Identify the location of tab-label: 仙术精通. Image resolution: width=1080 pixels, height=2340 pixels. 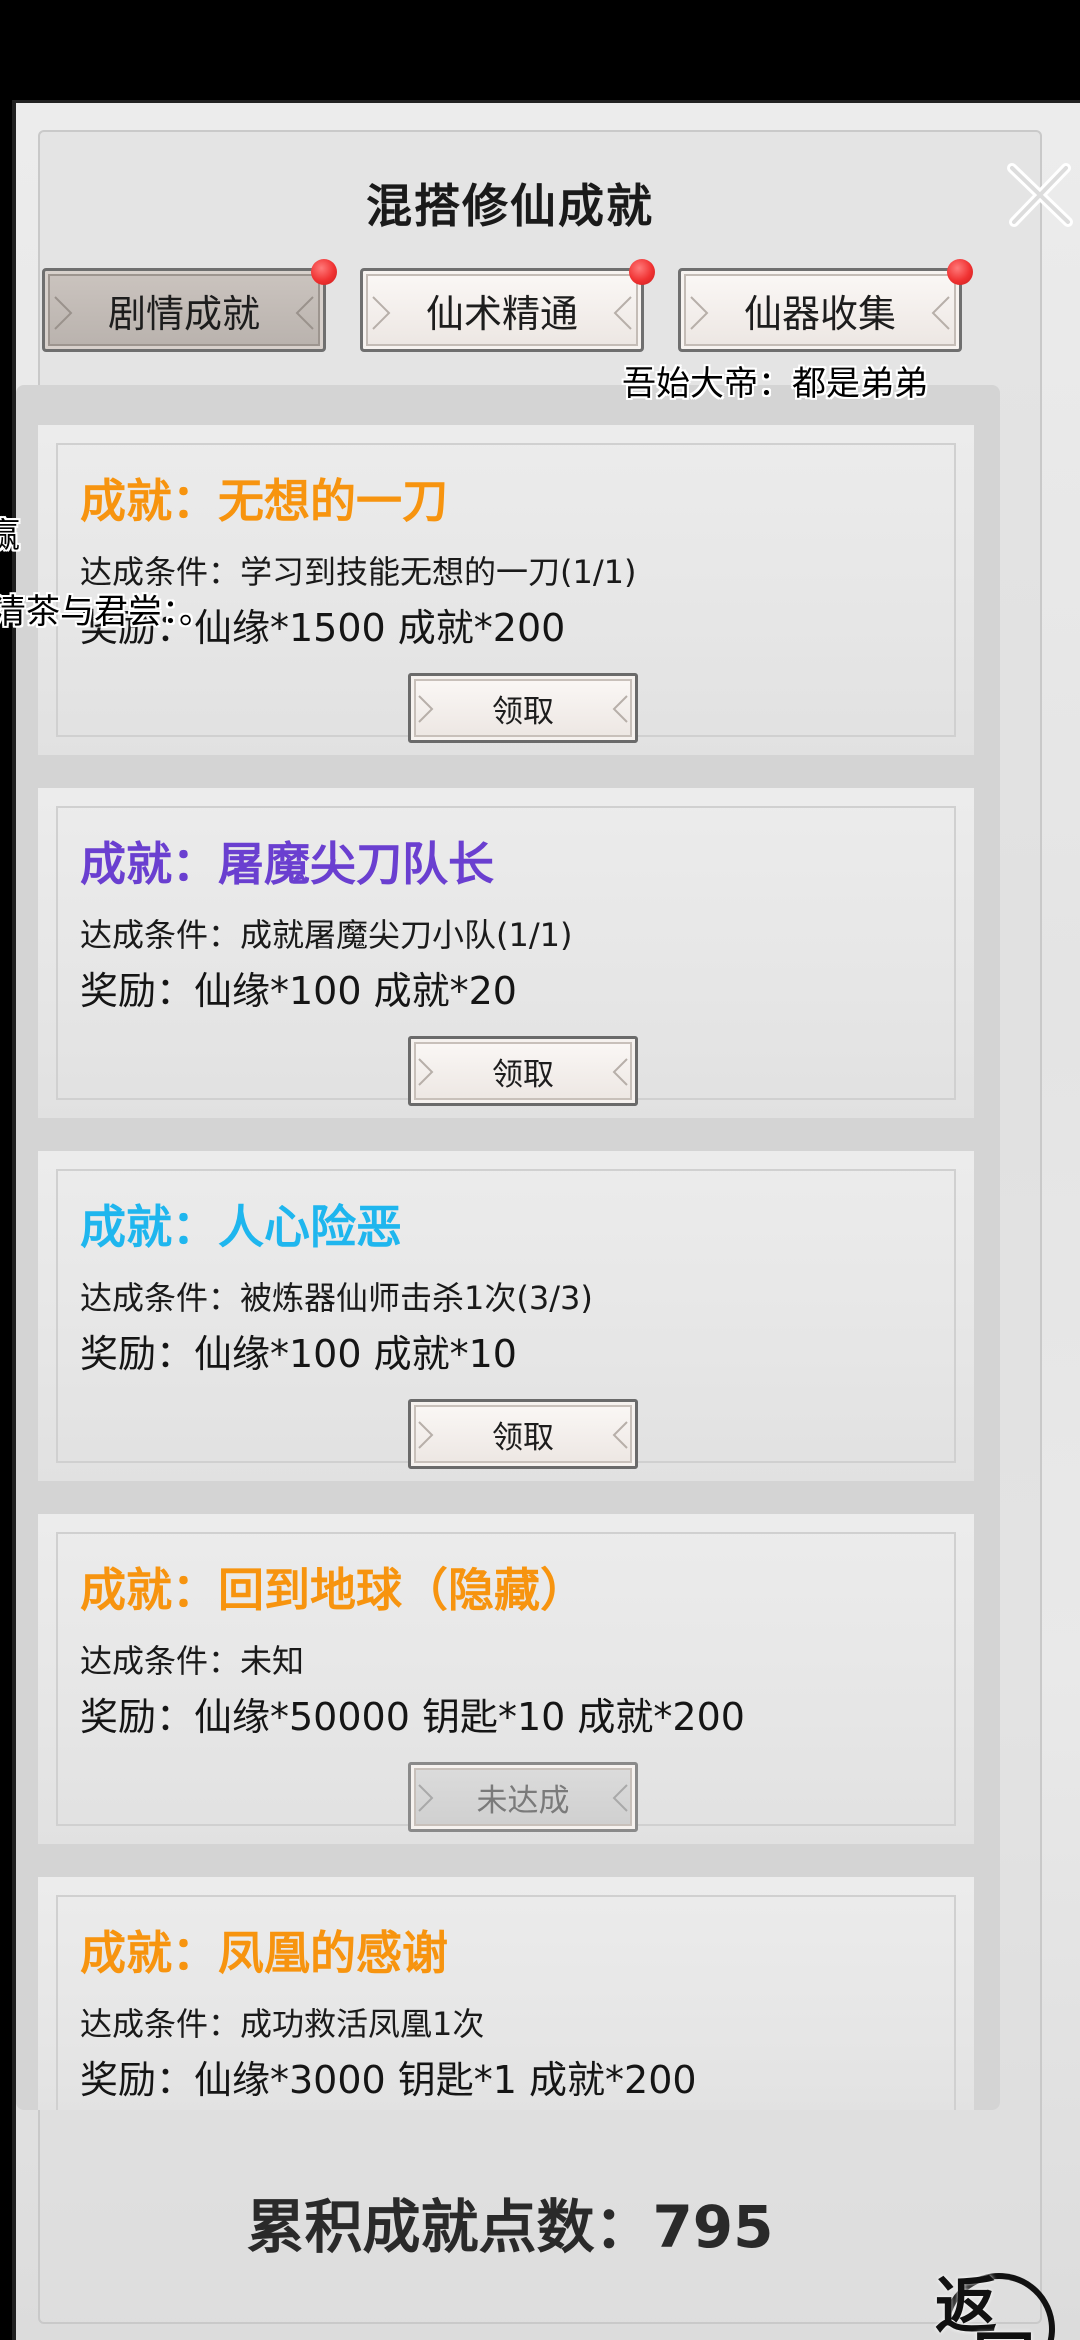
(501, 313).